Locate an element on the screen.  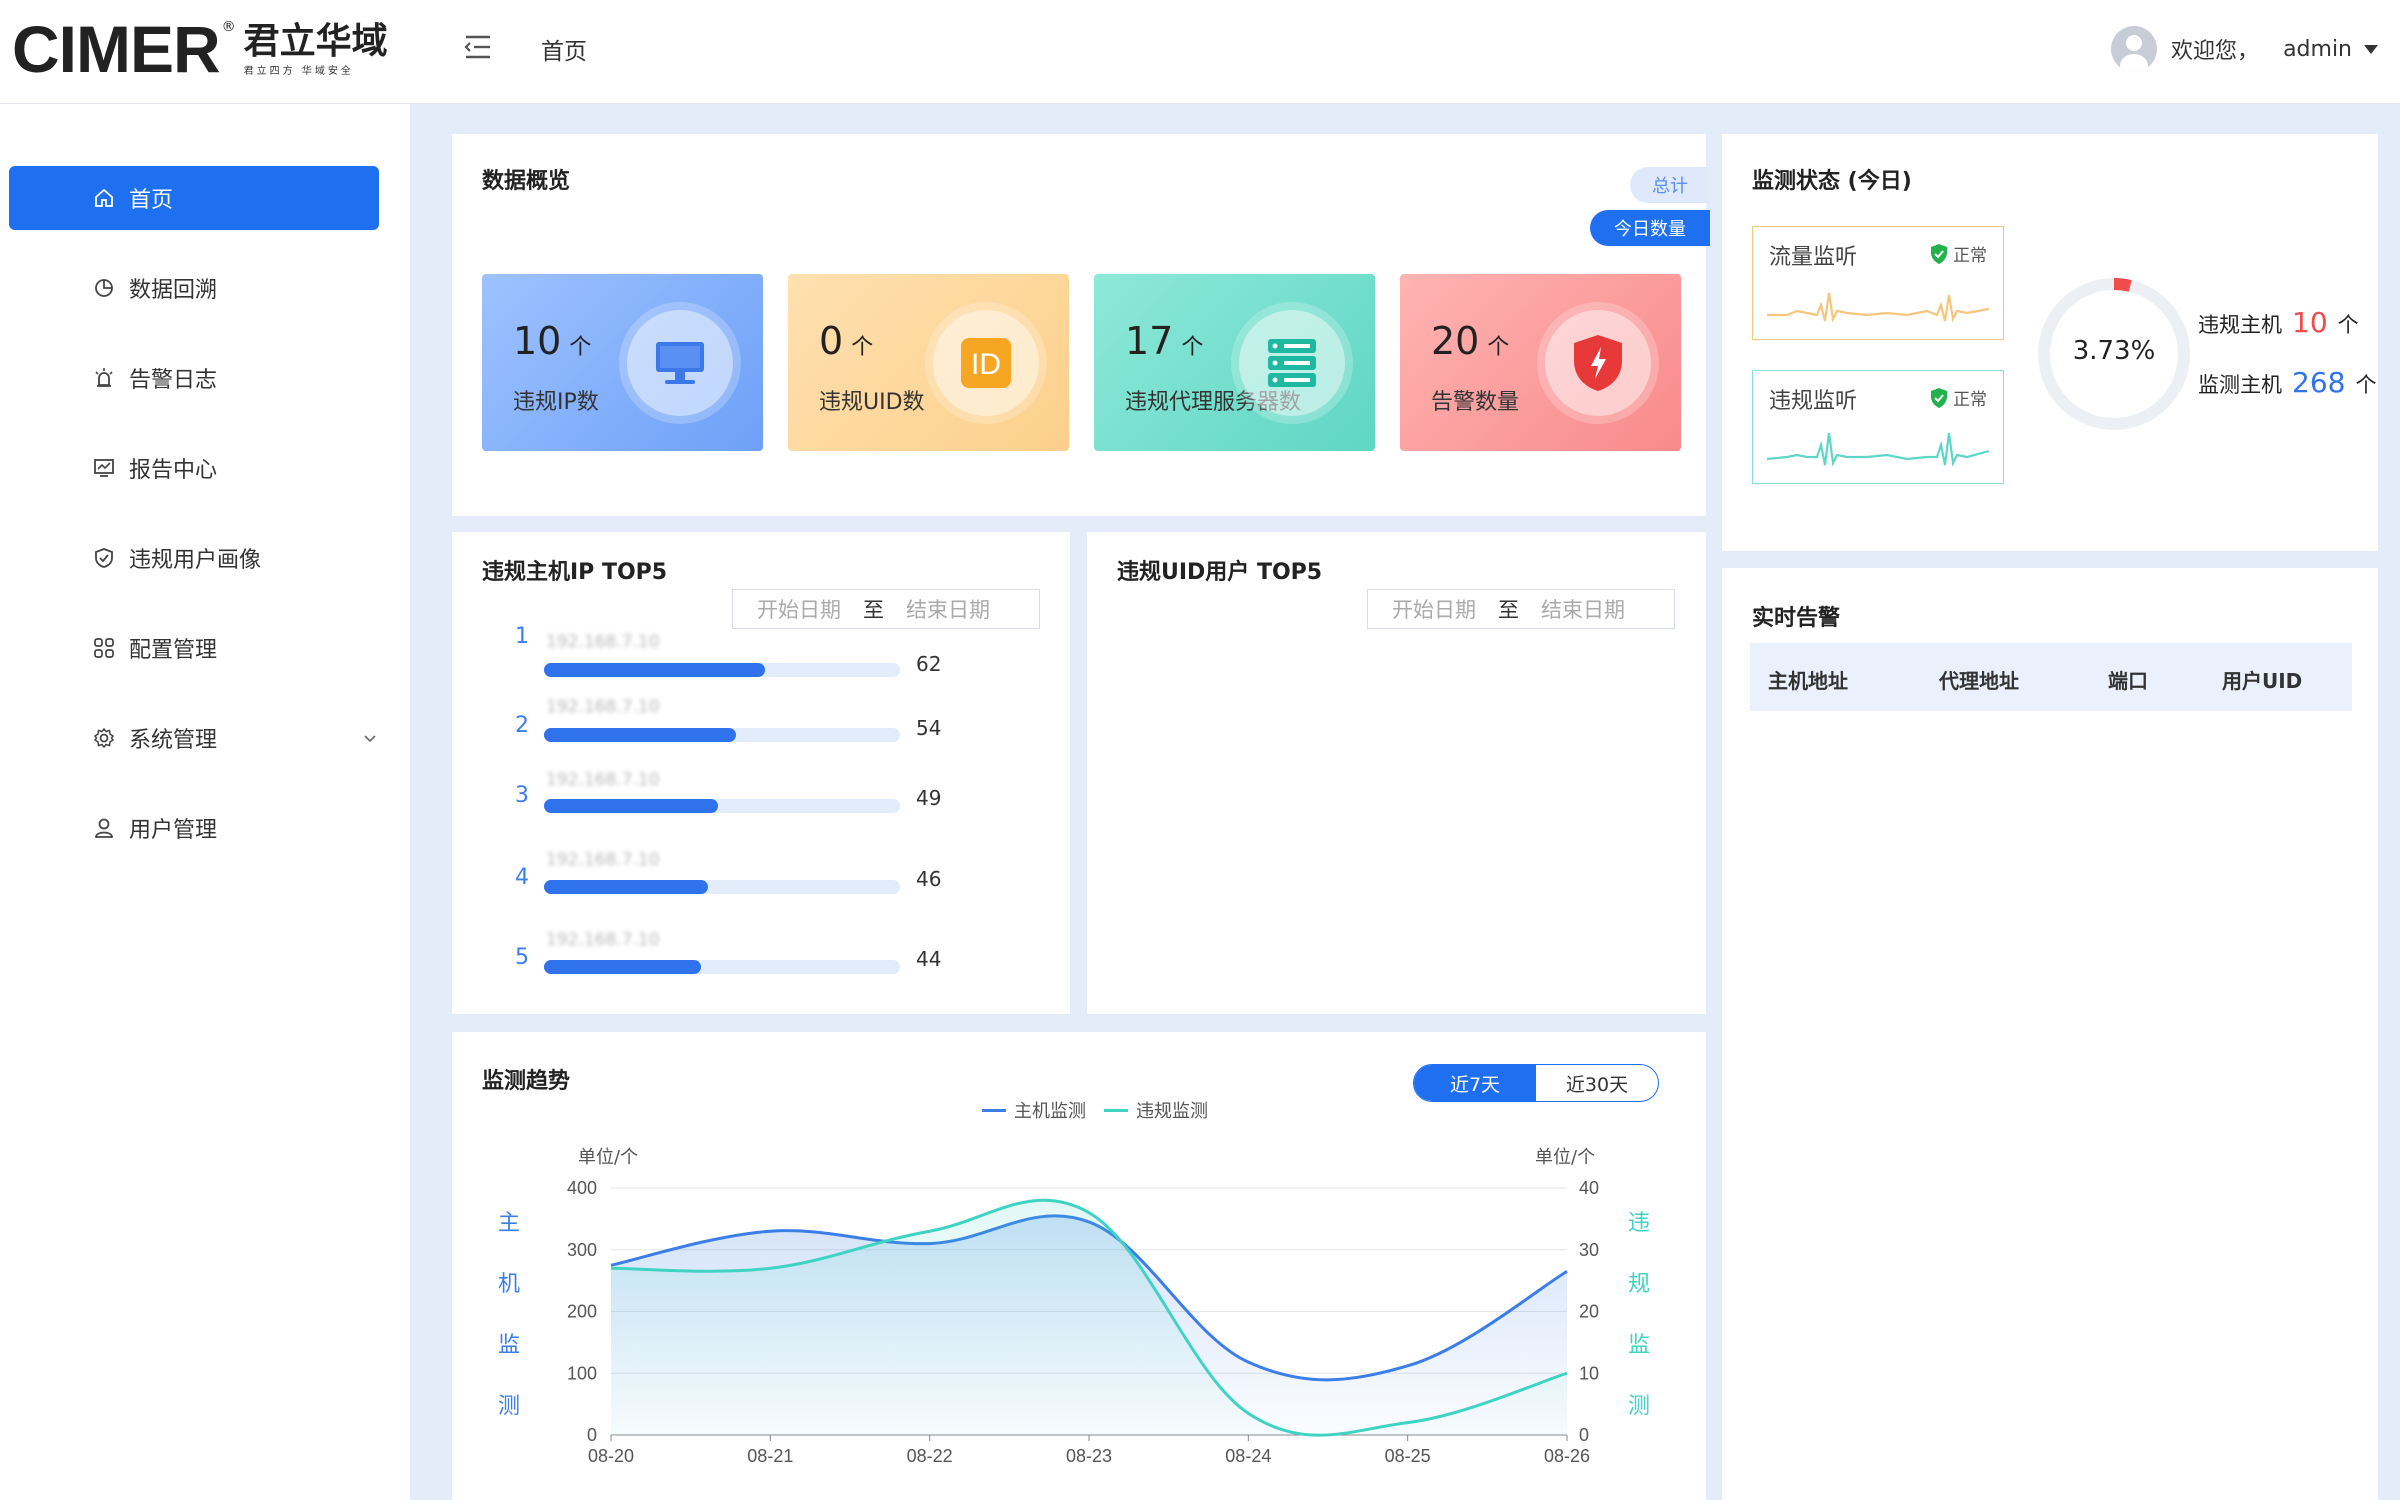
greeting-text: 欢迎您， is located at coordinates (2215, 51).